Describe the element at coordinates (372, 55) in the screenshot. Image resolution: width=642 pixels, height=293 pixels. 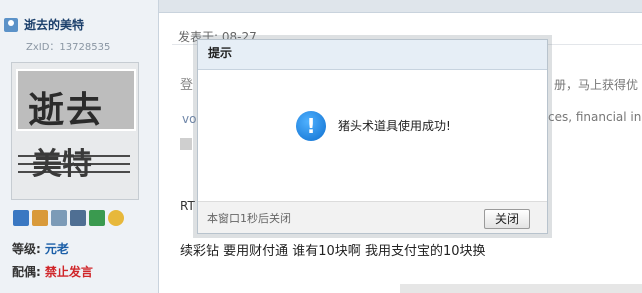
I see `dialog-title: 提示` at that location.